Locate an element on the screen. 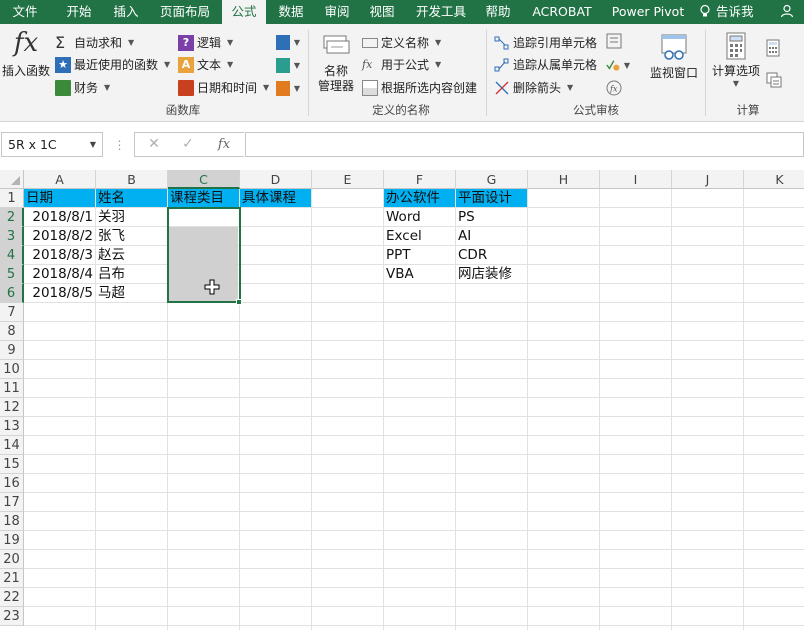 This screenshot has height=630, width=804. tell-me: 告诉我 is located at coordinates (726, 12).